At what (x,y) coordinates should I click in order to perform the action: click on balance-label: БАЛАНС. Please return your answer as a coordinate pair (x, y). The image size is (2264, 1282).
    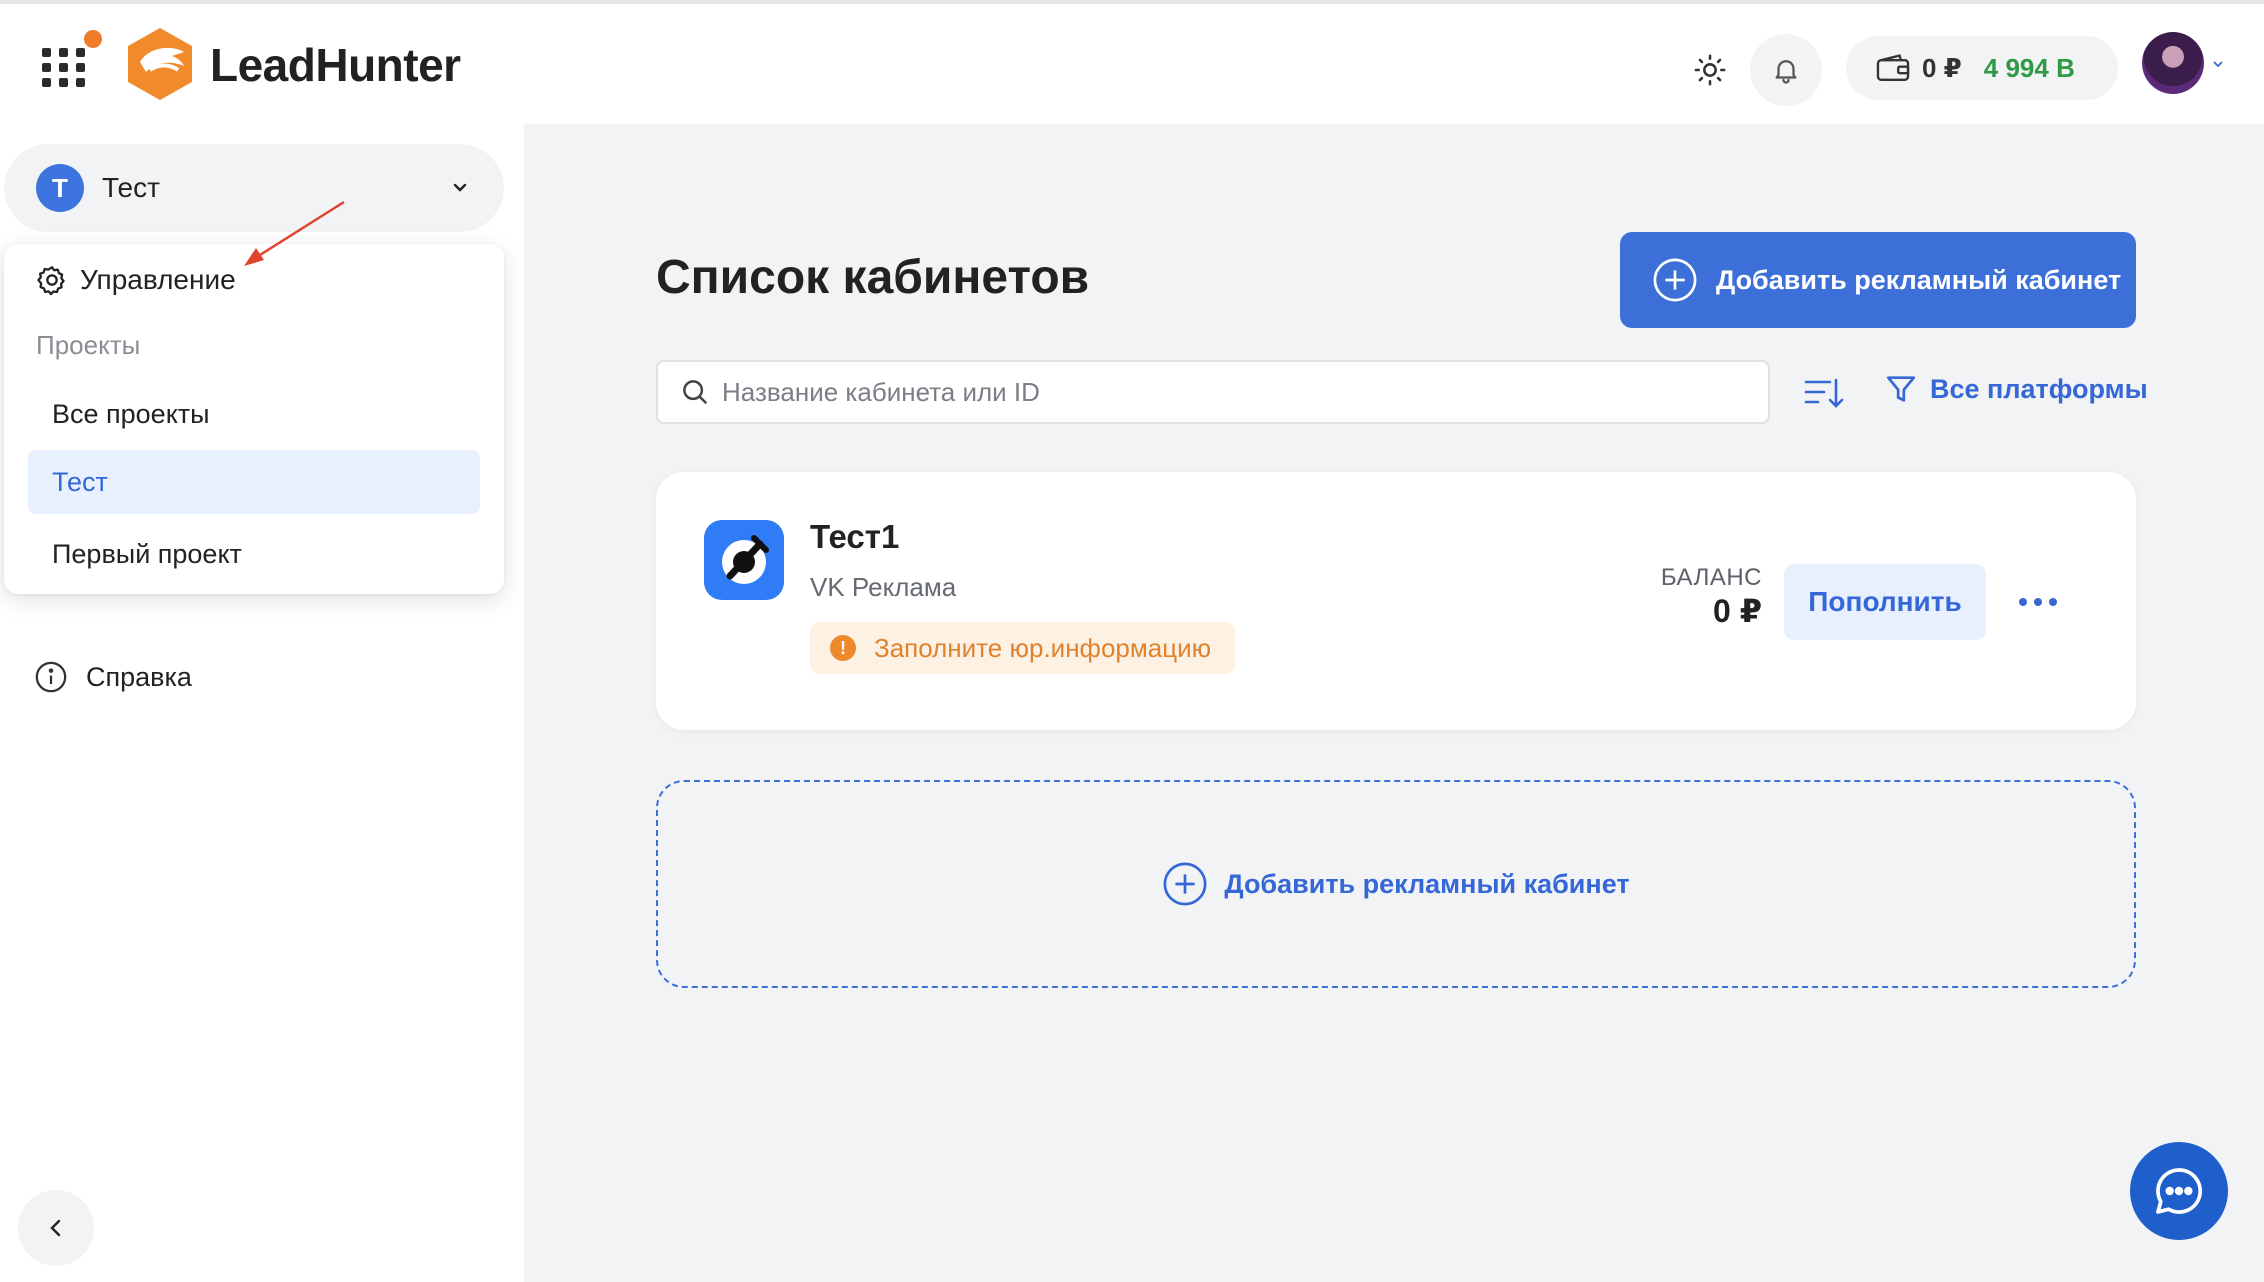
    Looking at the image, I should click on (1711, 577).